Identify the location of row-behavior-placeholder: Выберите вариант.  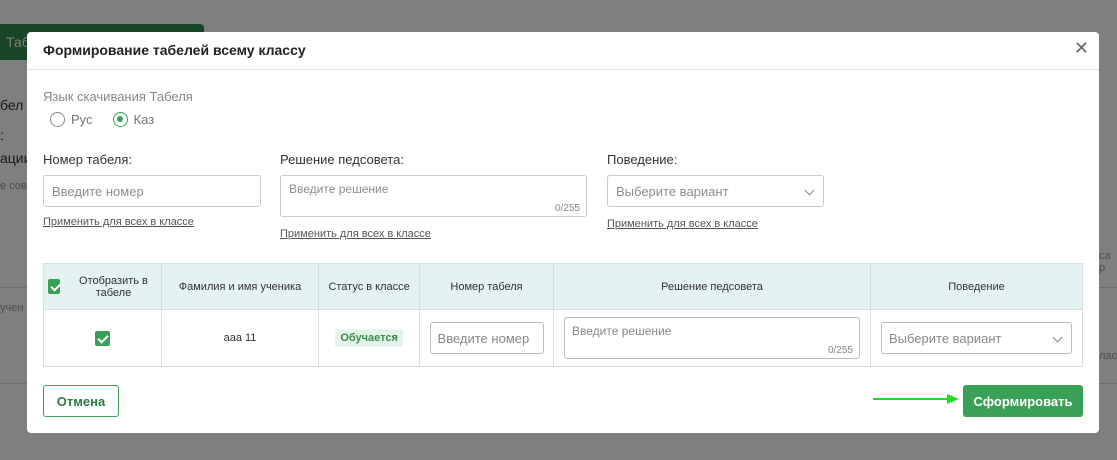
(945, 338).